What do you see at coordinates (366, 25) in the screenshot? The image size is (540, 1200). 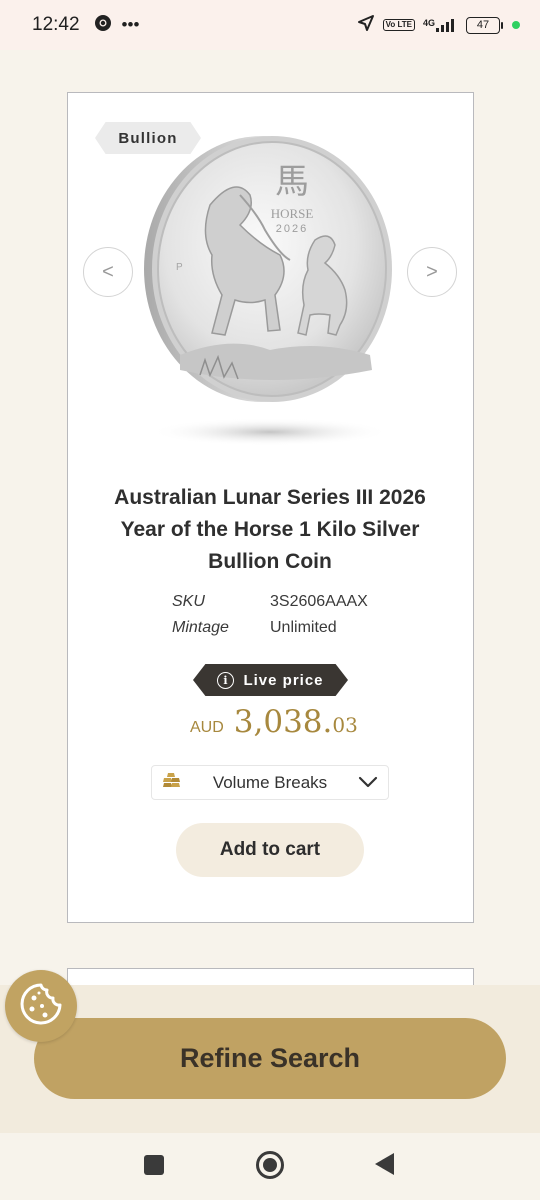 I see `location-icon` at bounding box center [366, 25].